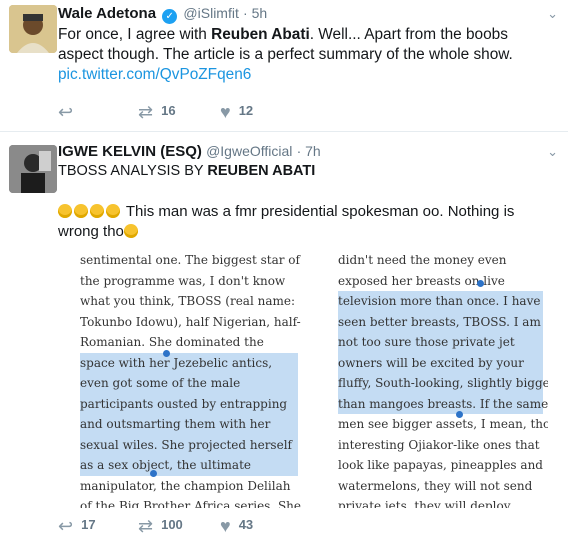  What do you see at coordinates (190, 260) in the screenshot?
I see `article-line: sentimental one. The biggest star of` at bounding box center [190, 260].